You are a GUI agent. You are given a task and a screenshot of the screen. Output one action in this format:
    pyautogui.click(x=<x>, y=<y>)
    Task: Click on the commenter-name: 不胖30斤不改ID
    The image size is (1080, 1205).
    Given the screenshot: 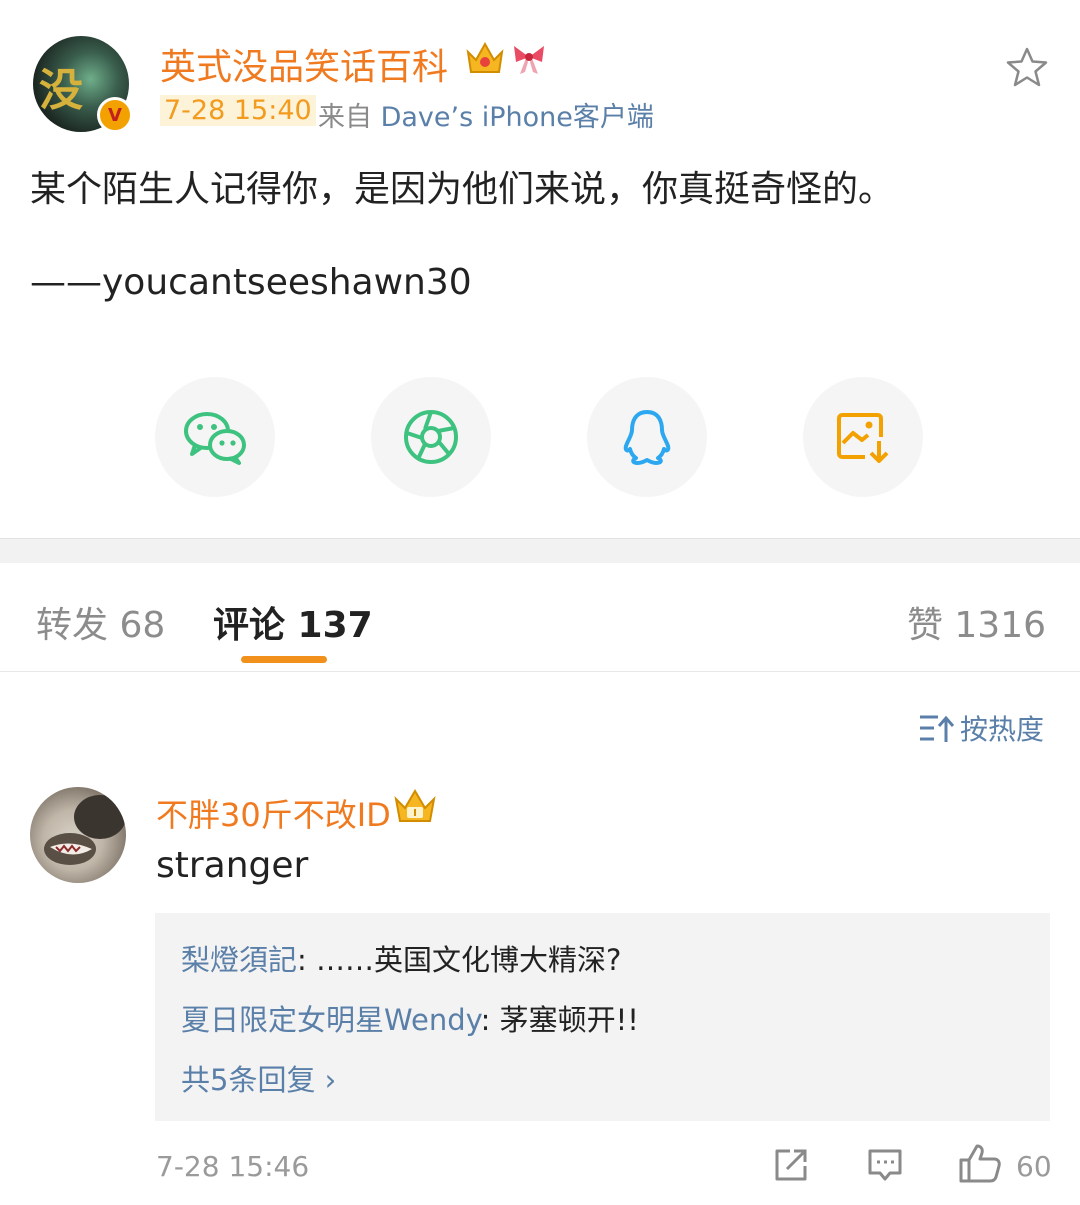 What is the action you would take?
    pyautogui.click(x=273, y=813)
    